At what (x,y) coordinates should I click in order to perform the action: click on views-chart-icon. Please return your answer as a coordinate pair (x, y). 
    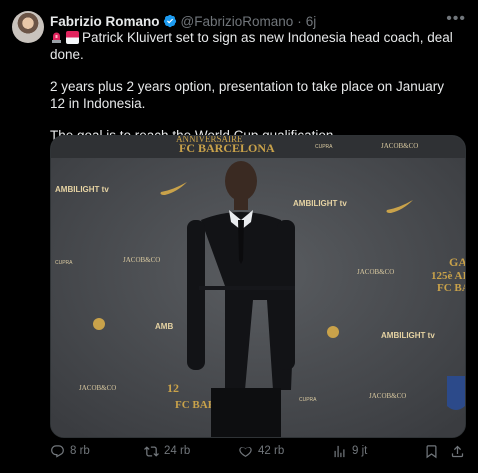
    Looking at the image, I should click on (339, 451).